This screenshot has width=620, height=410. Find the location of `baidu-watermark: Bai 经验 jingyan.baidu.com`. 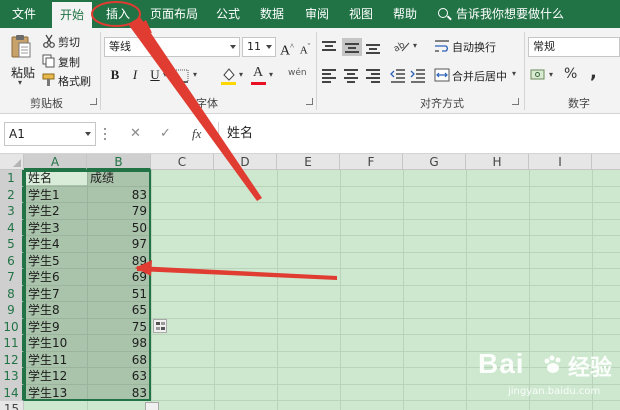

baidu-watermark: Bai 经验 jingyan.baidu.com is located at coordinates (548, 378).